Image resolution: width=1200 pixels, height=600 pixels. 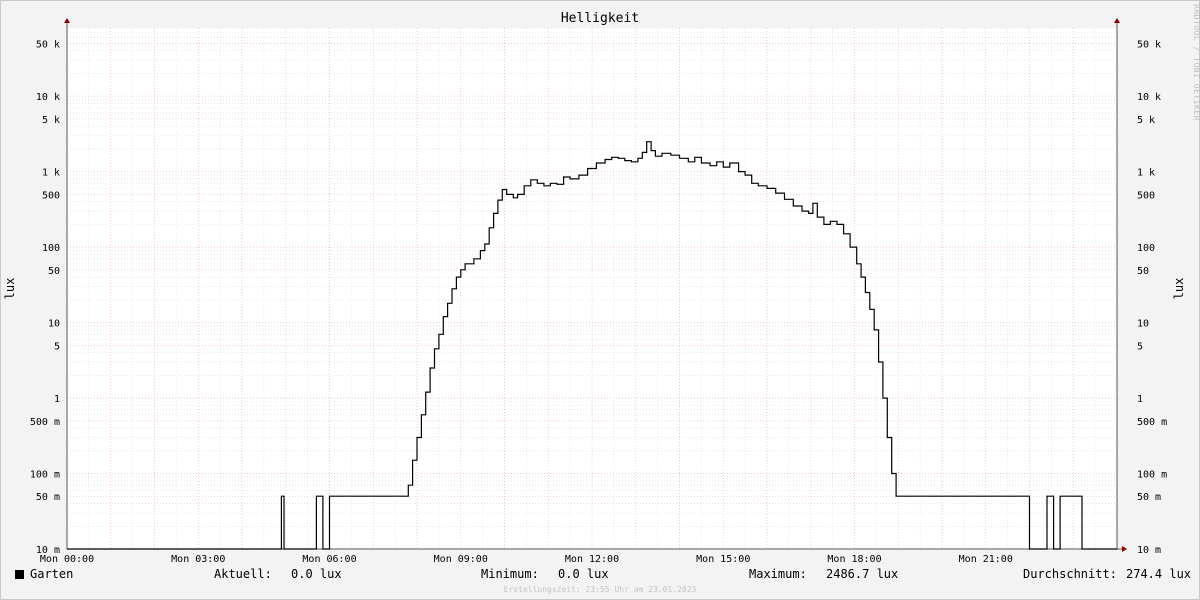 I want to click on y-axis-label-left: lux, so click(x=10, y=289).